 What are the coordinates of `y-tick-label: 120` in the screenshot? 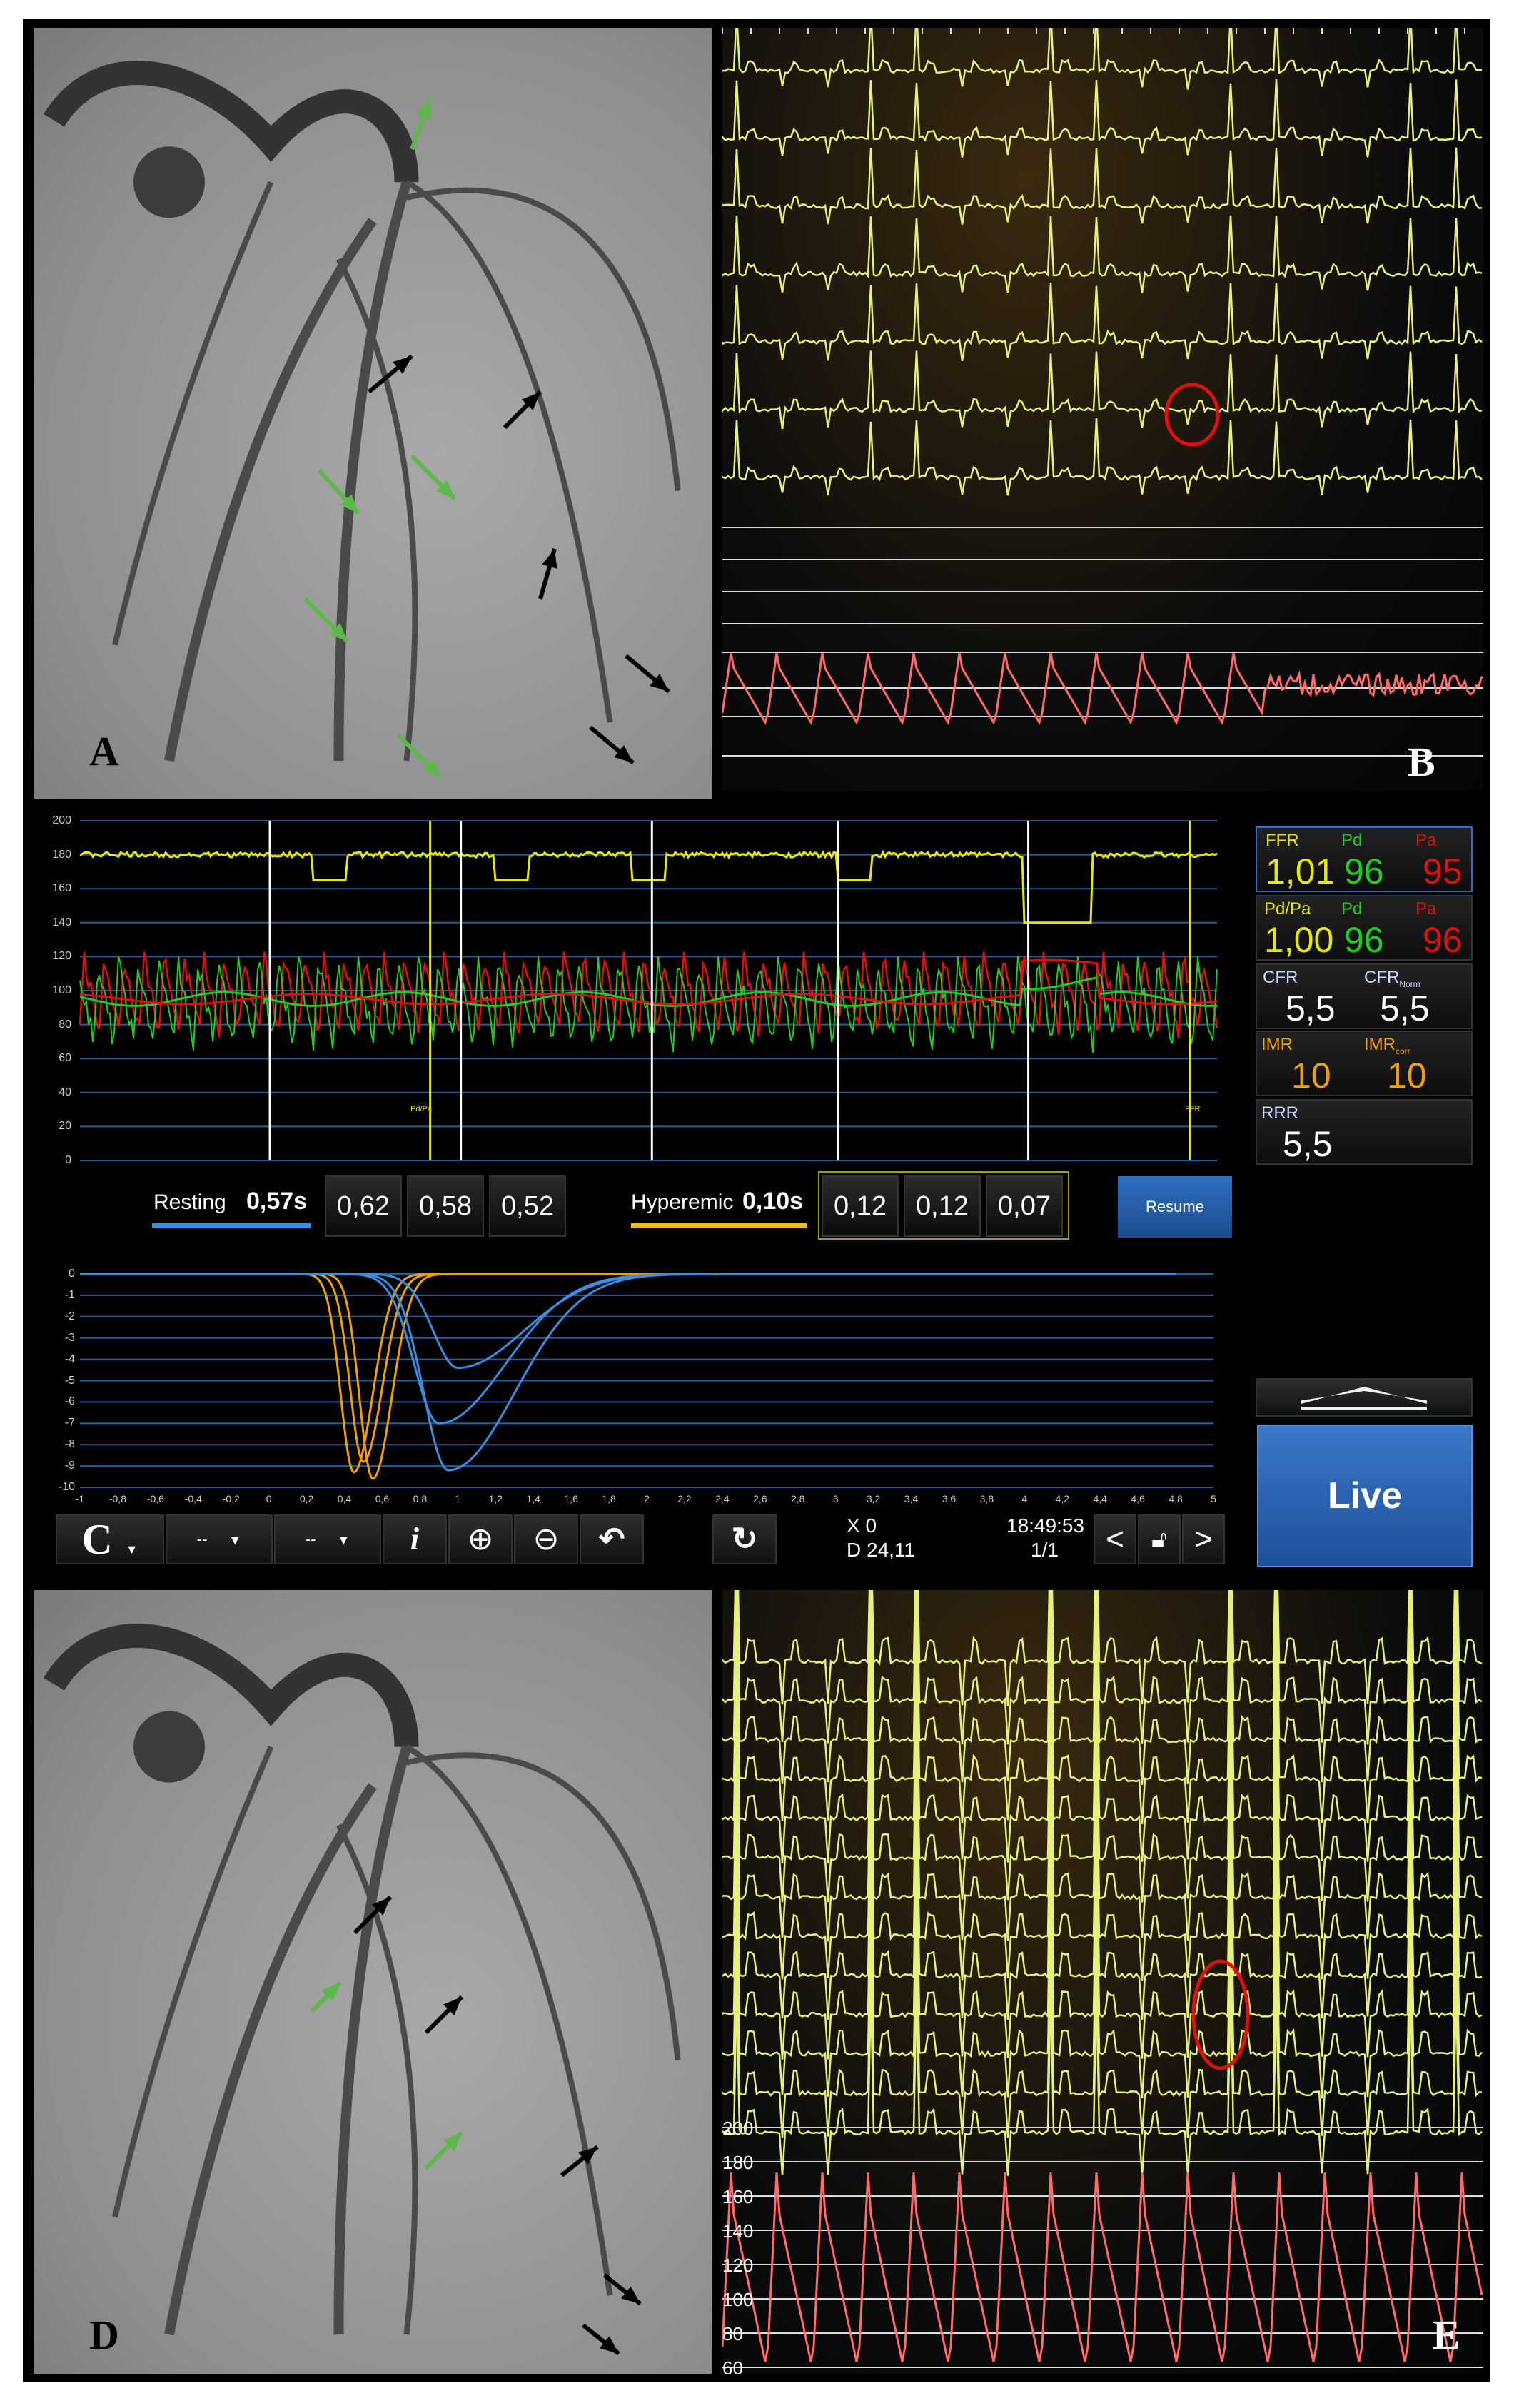 It's located at (738, 2265).